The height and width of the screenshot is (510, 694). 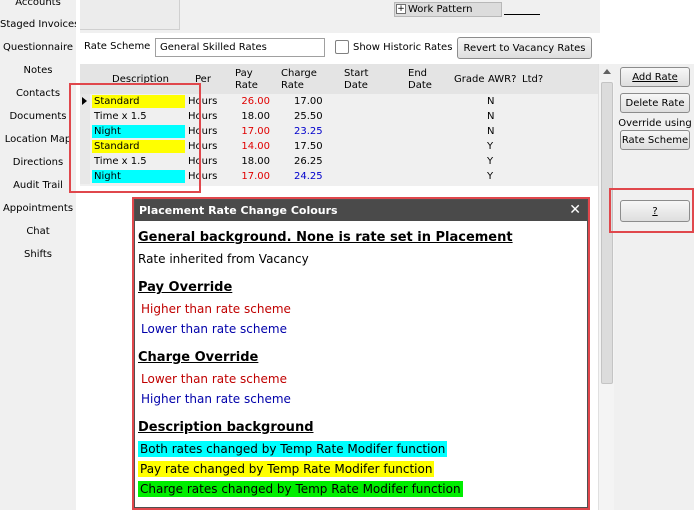 I want to click on cell-charge-rate: 17.00, so click(x=308, y=101).